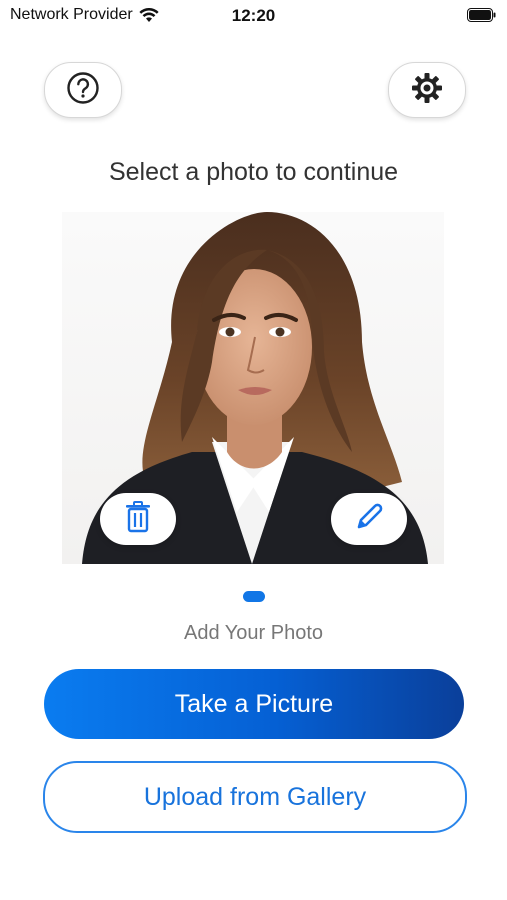 The image size is (507, 900). I want to click on edit-photo-button, so click(369, 519).